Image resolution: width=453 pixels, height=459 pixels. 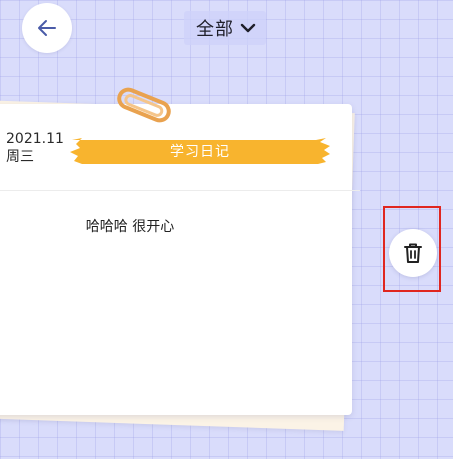 I want to click on category-filter-dropdown: 全部, so click(x=225, y=28).